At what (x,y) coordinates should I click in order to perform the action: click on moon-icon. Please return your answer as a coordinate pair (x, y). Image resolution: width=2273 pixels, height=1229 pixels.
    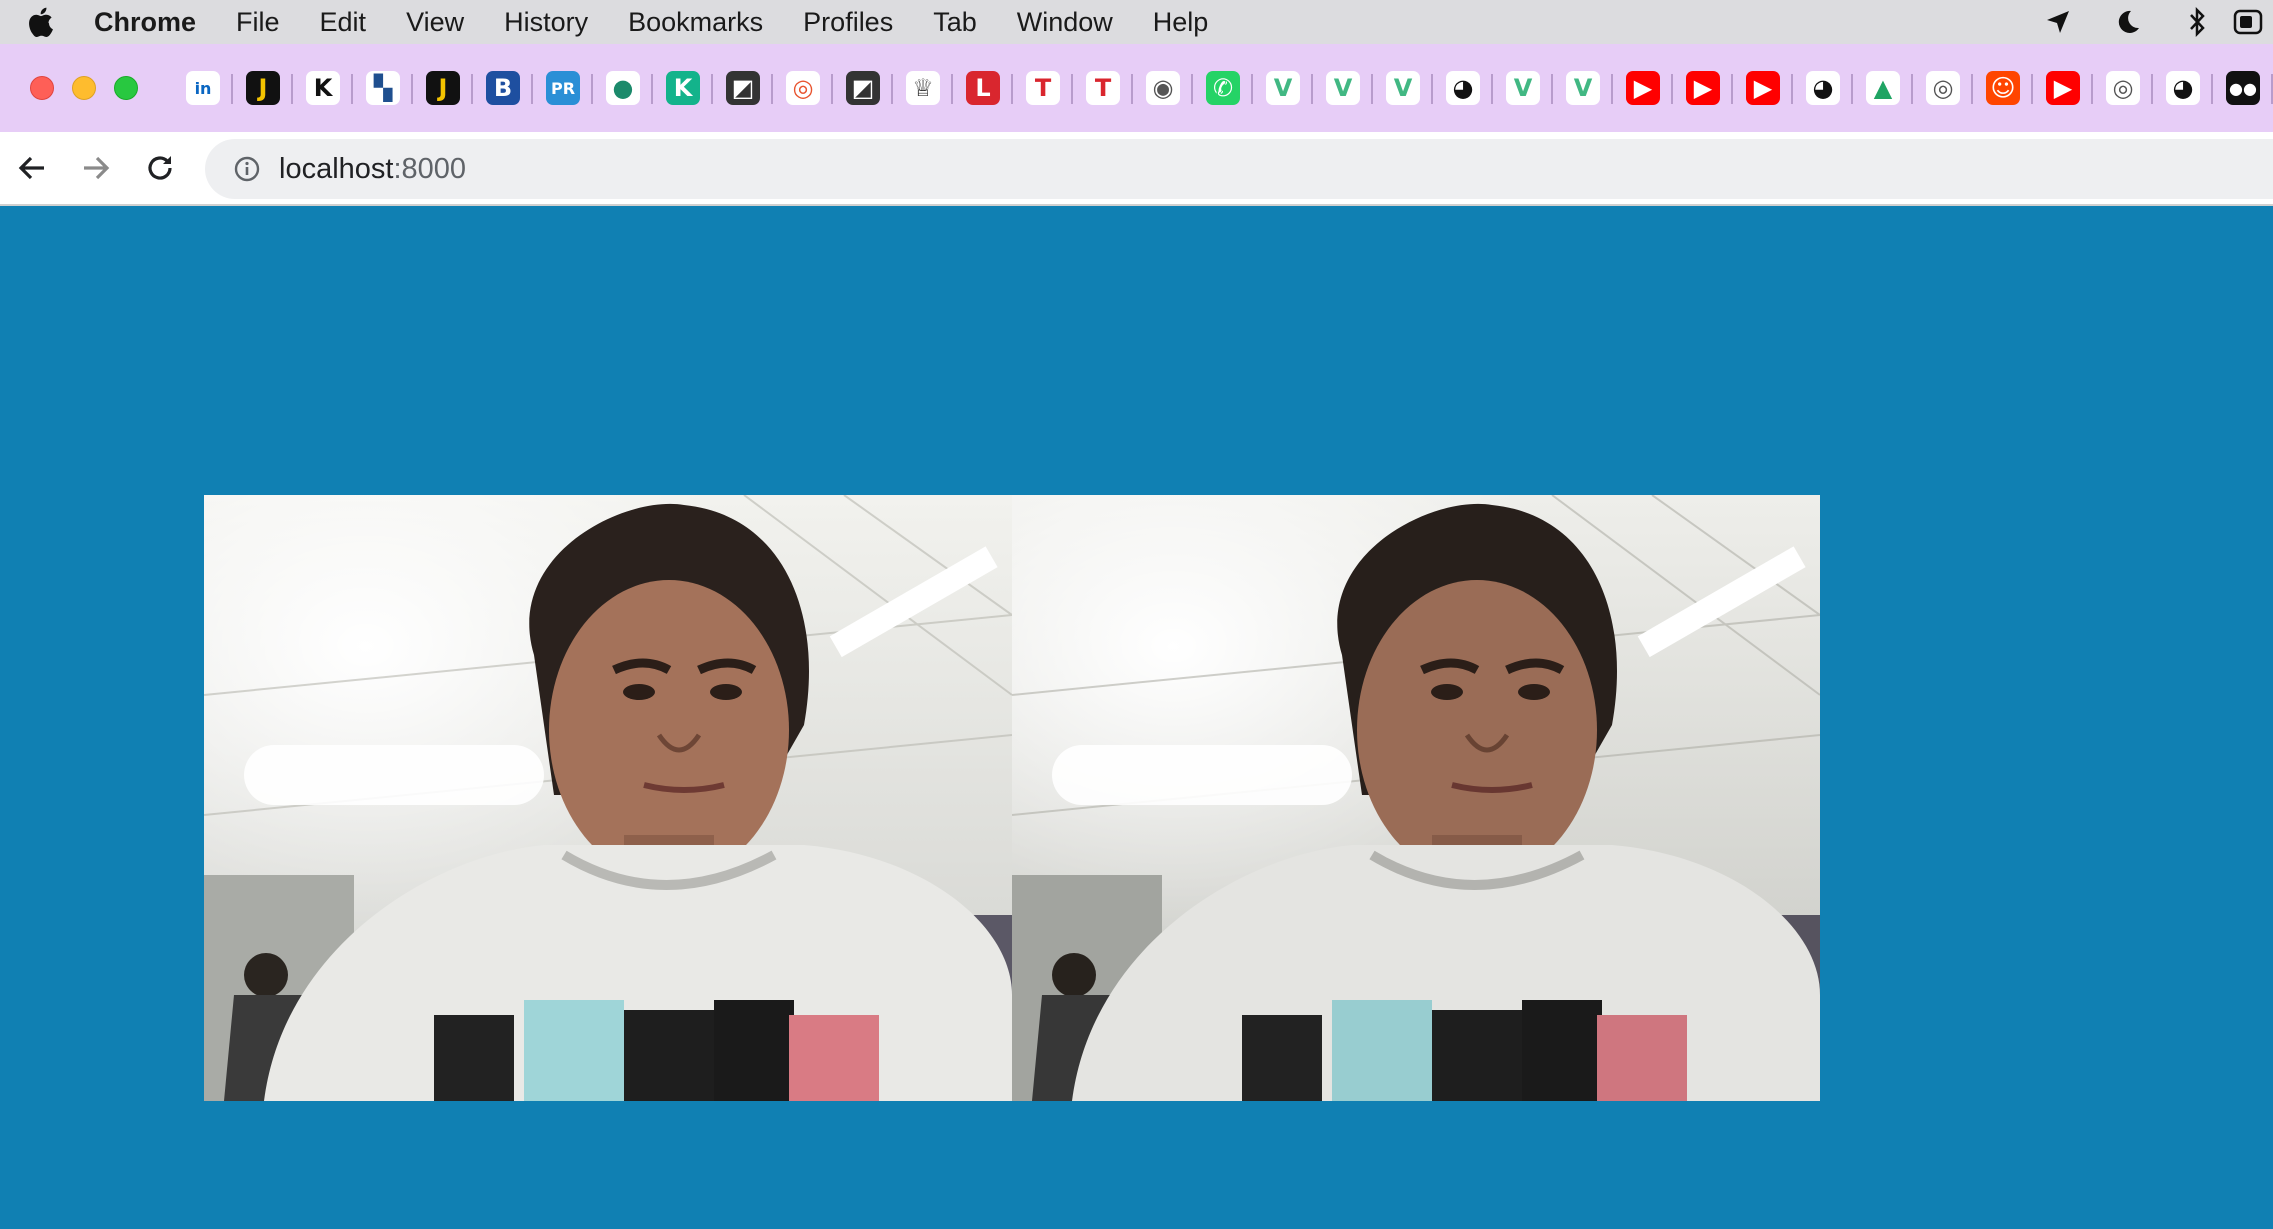
    Looking at the image, I should click on (2128, 22).